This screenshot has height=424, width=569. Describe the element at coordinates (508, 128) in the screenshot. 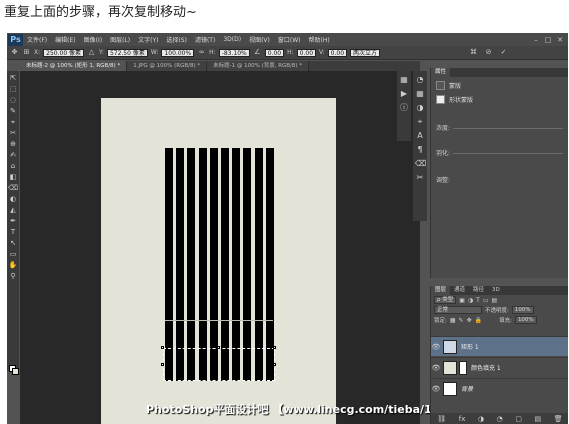

I see `density-slider` at that location.